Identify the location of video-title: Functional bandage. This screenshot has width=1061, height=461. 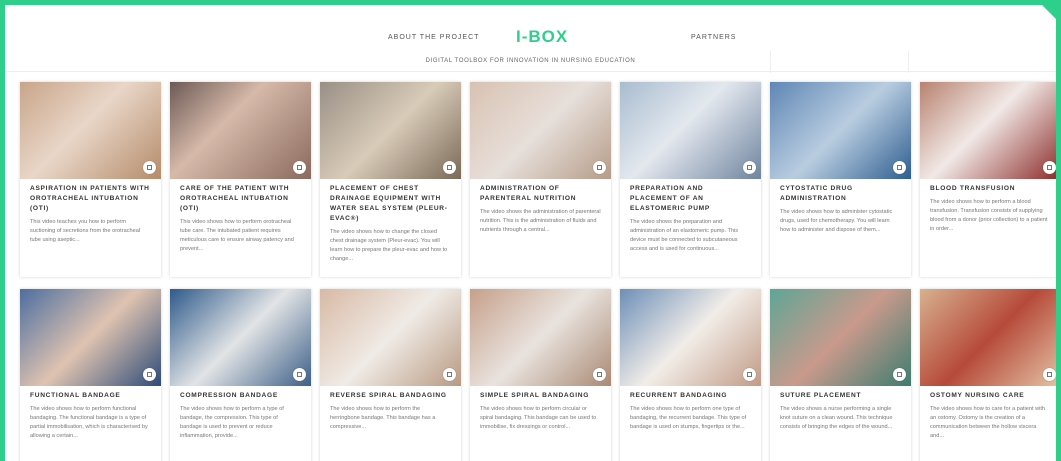
(90, 396).